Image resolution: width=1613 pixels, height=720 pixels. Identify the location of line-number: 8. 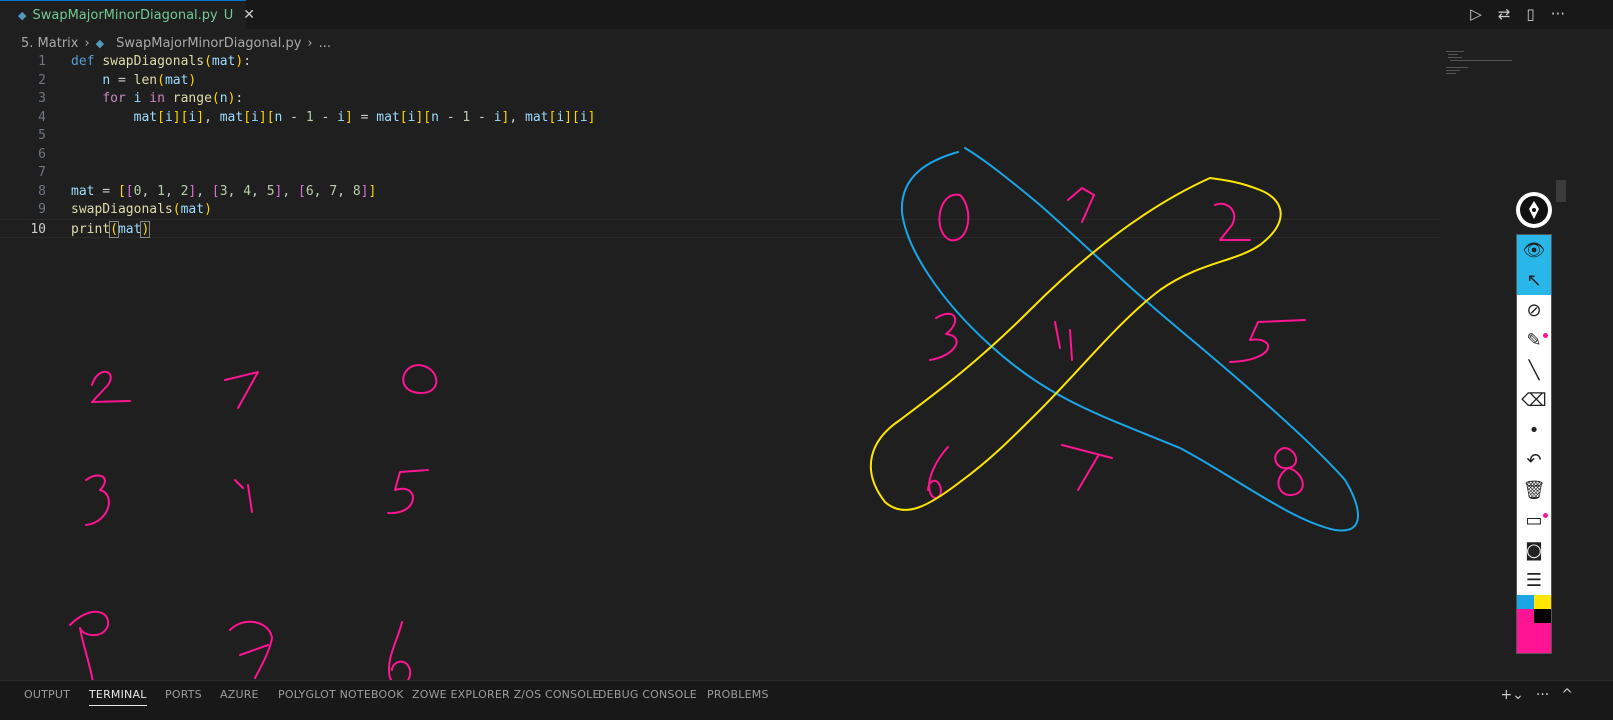
(42, 191).